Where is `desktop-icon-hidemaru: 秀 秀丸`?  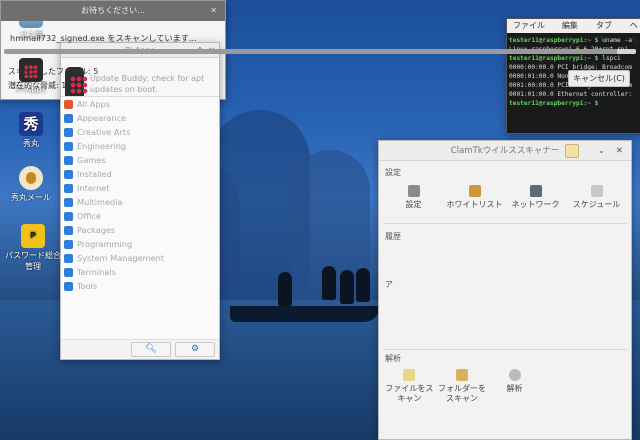 desktop-icon-hidemaru: 秀 秀丸 is located at coordinates (31, 130).